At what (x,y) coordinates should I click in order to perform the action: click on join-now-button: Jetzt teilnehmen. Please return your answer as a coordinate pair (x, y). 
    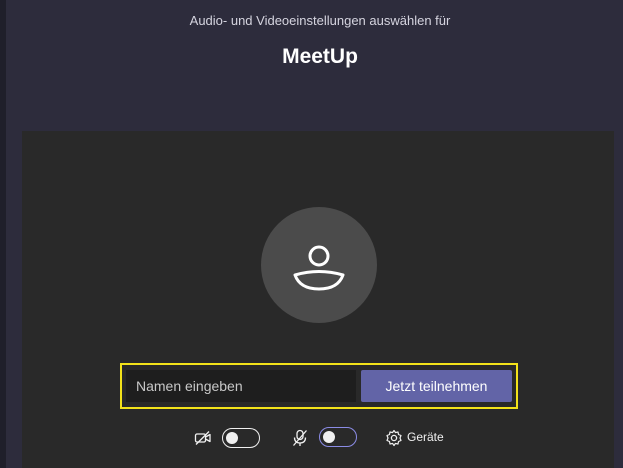
    Looking at the image, I should click on (436, 386).